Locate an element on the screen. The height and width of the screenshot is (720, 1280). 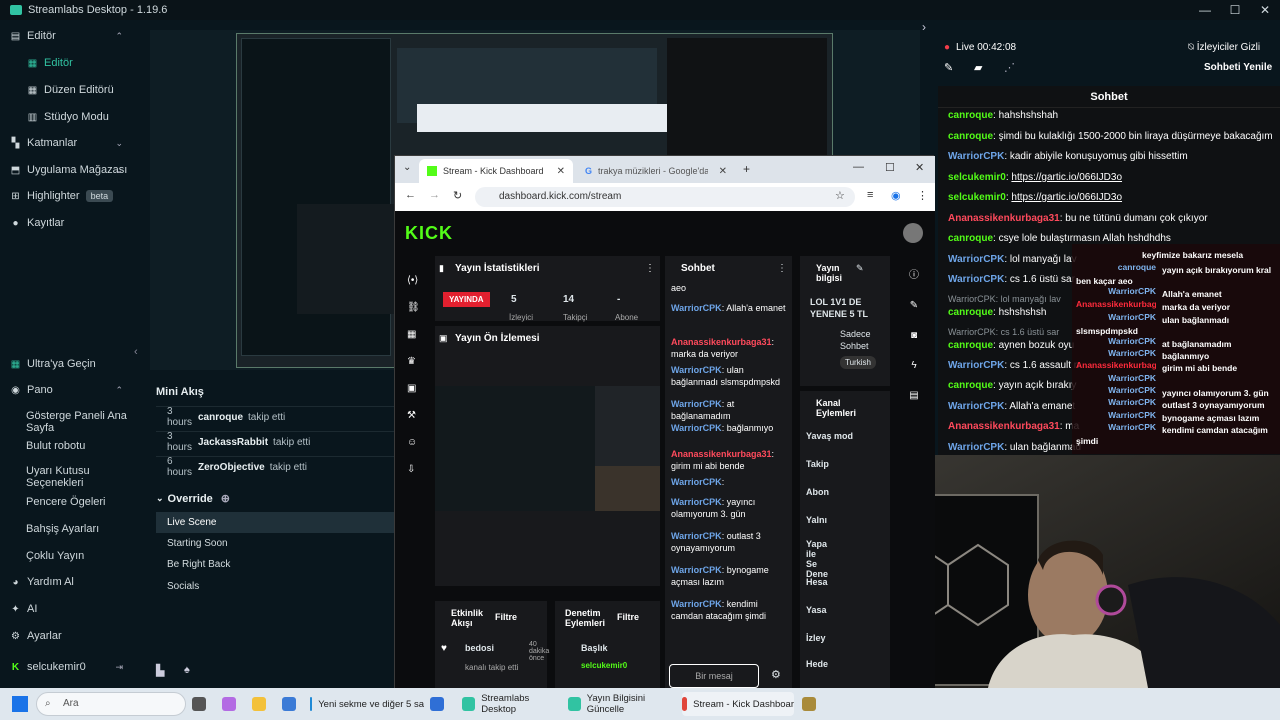
scene-collection-header: ⌄ Override ⊕ is located at coordinates (193, 499).